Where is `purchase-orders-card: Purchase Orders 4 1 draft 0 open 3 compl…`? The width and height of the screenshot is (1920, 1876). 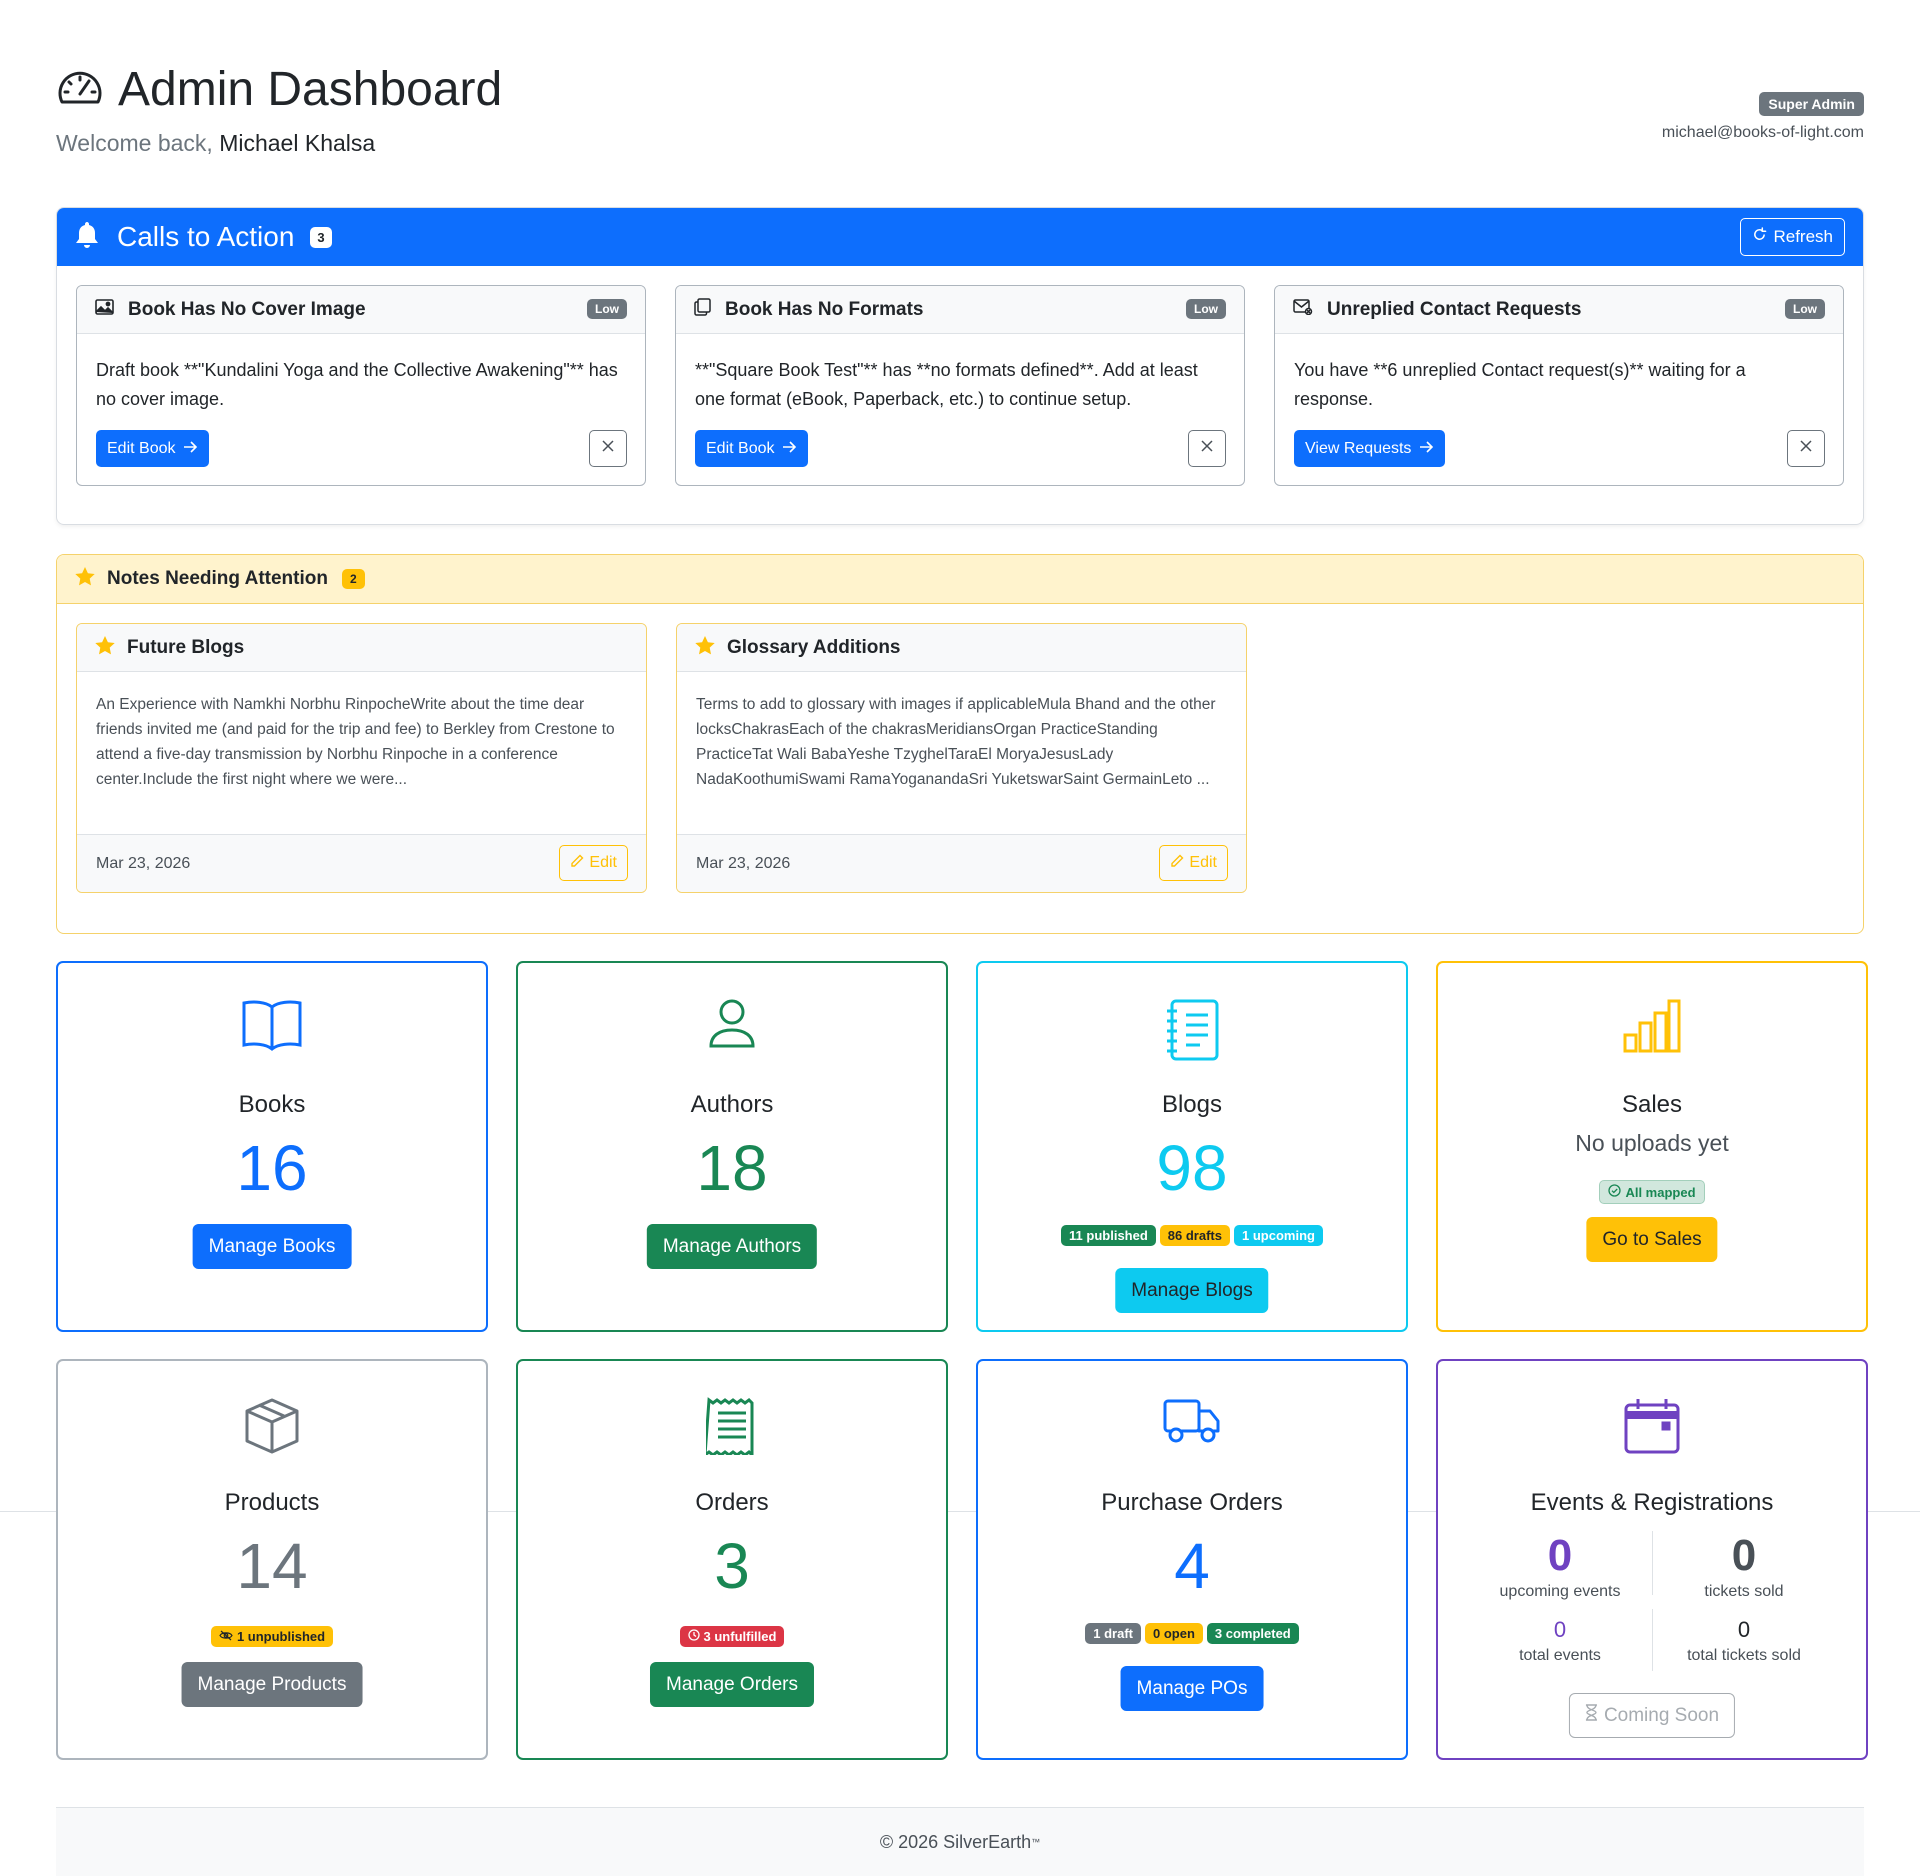
purchase-orders-card: Purchase Orders 4 1 draft 0 open 3 compl… is located at coordinates (1192, 1559).